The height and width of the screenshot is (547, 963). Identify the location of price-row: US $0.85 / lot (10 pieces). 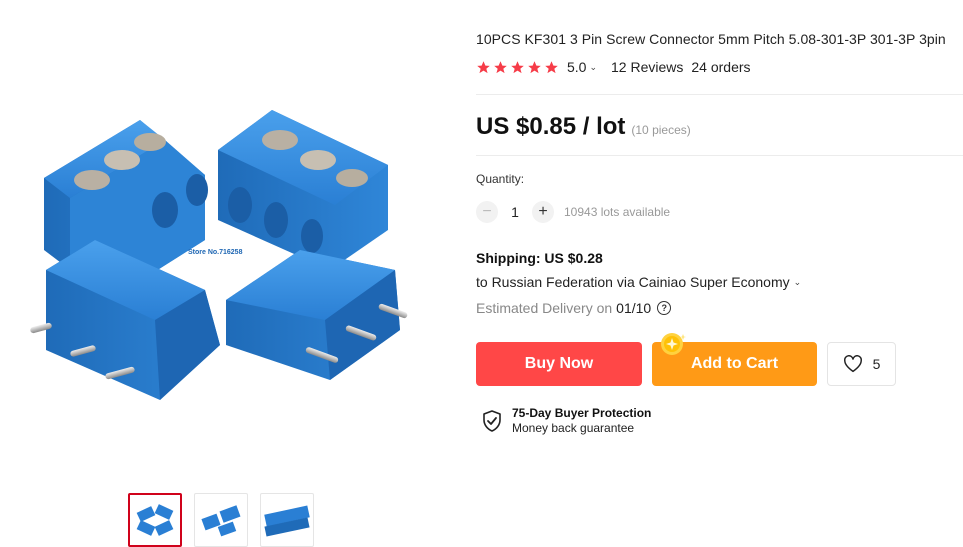
(583, 127).